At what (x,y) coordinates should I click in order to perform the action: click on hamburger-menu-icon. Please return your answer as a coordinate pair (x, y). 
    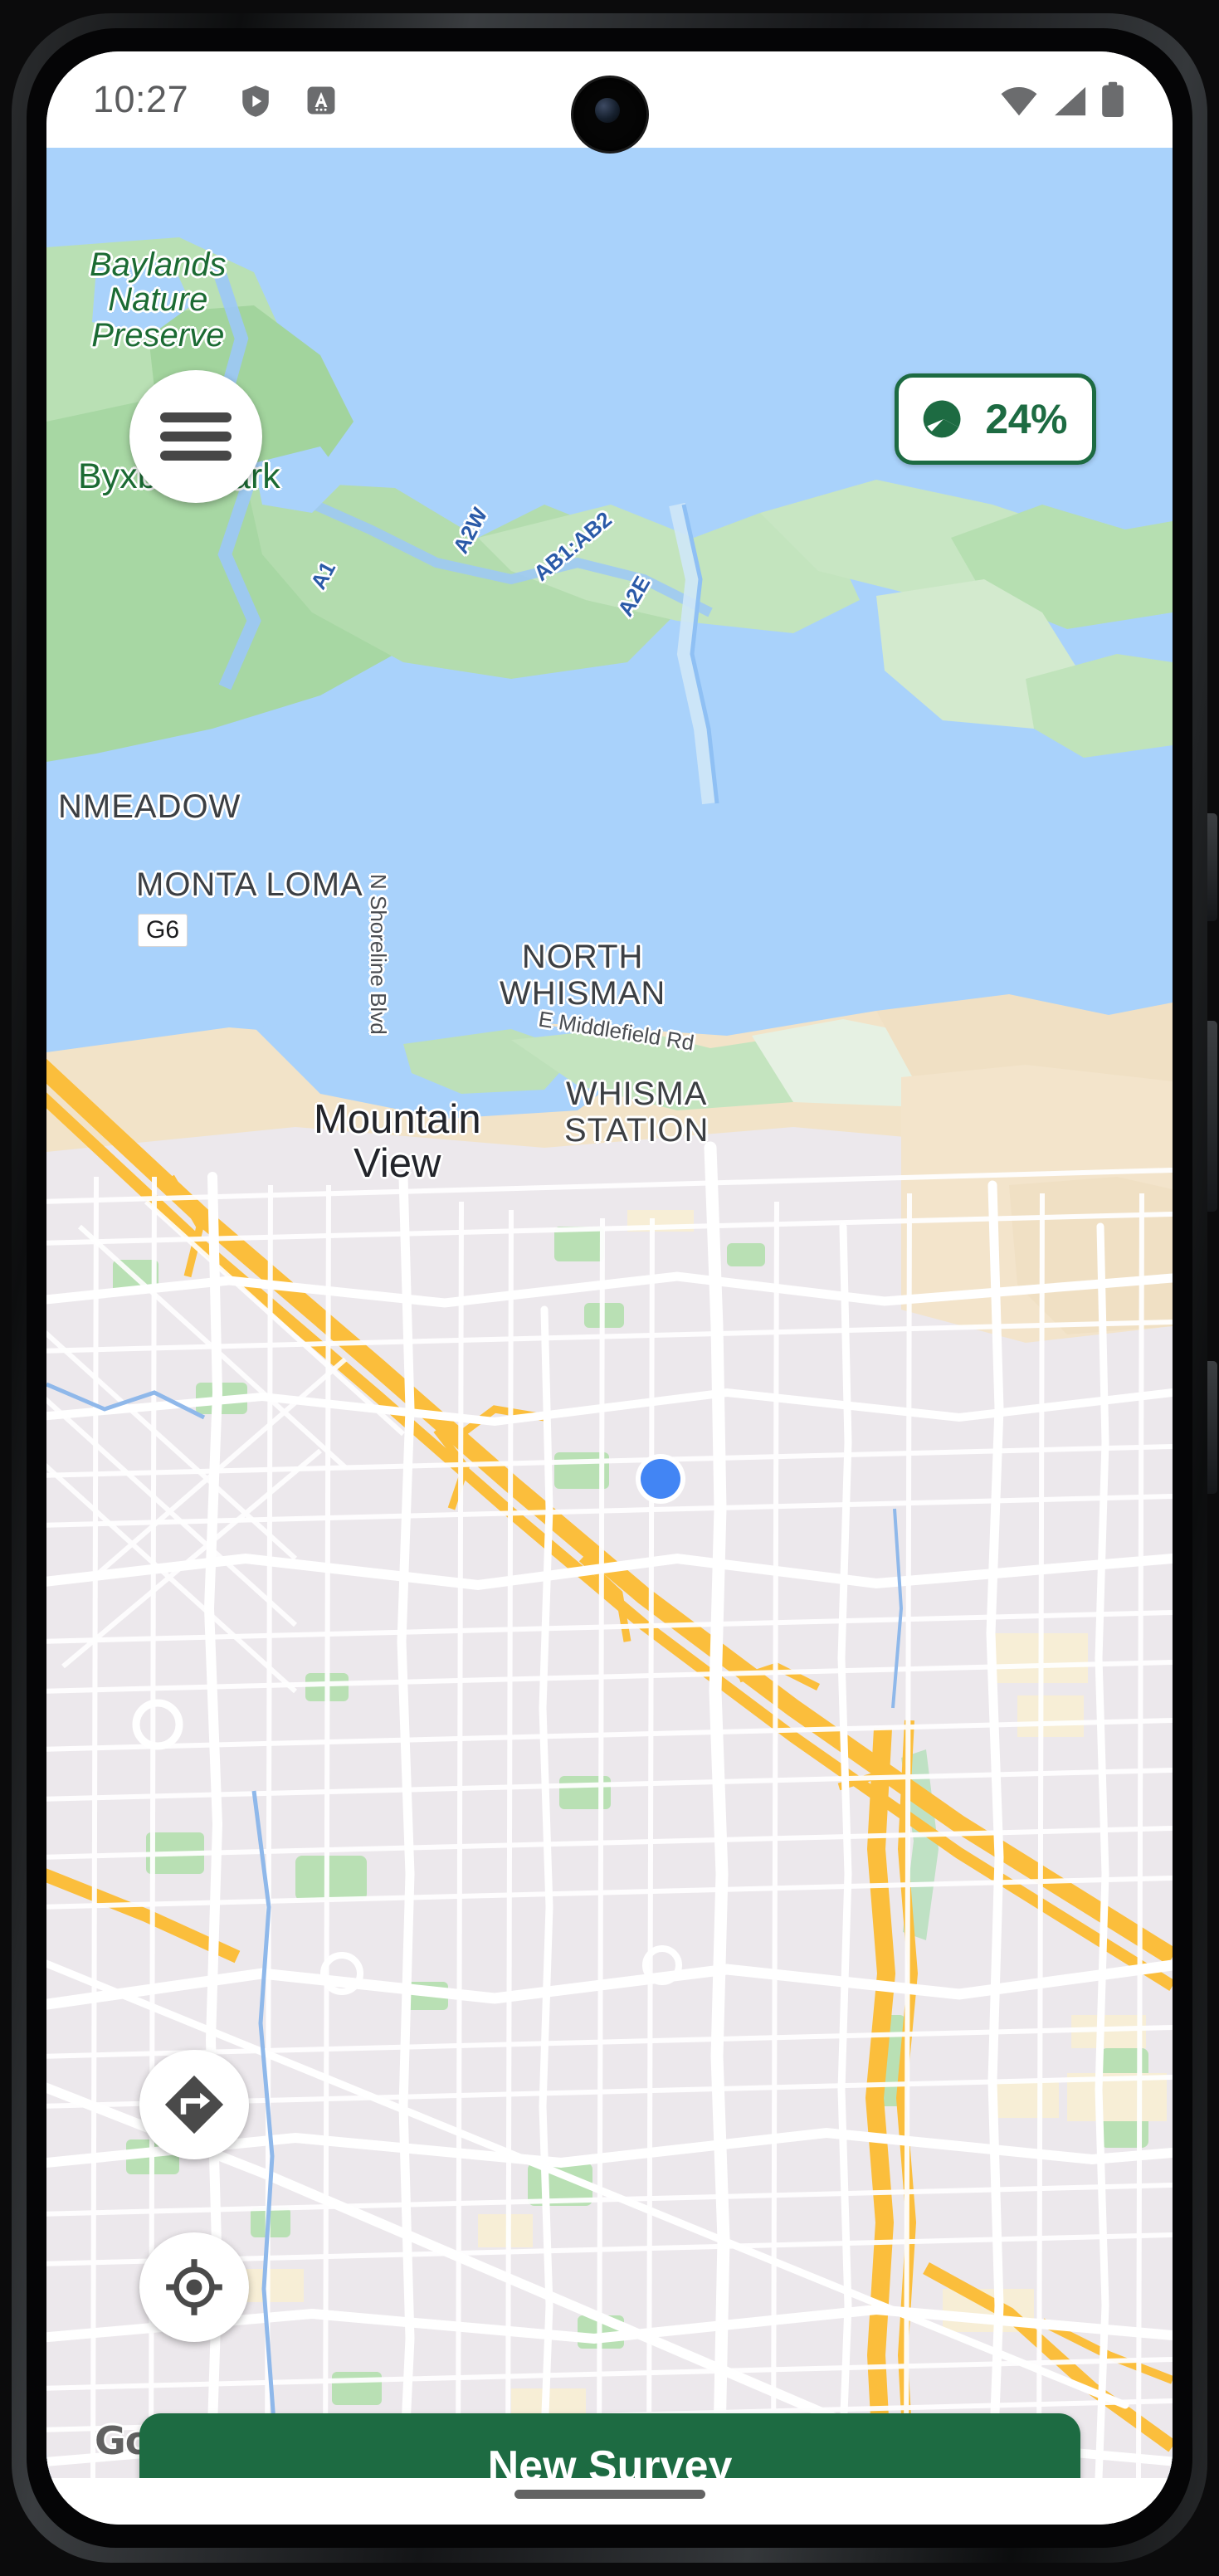
    Looking at the image, I should click on (196, 436).